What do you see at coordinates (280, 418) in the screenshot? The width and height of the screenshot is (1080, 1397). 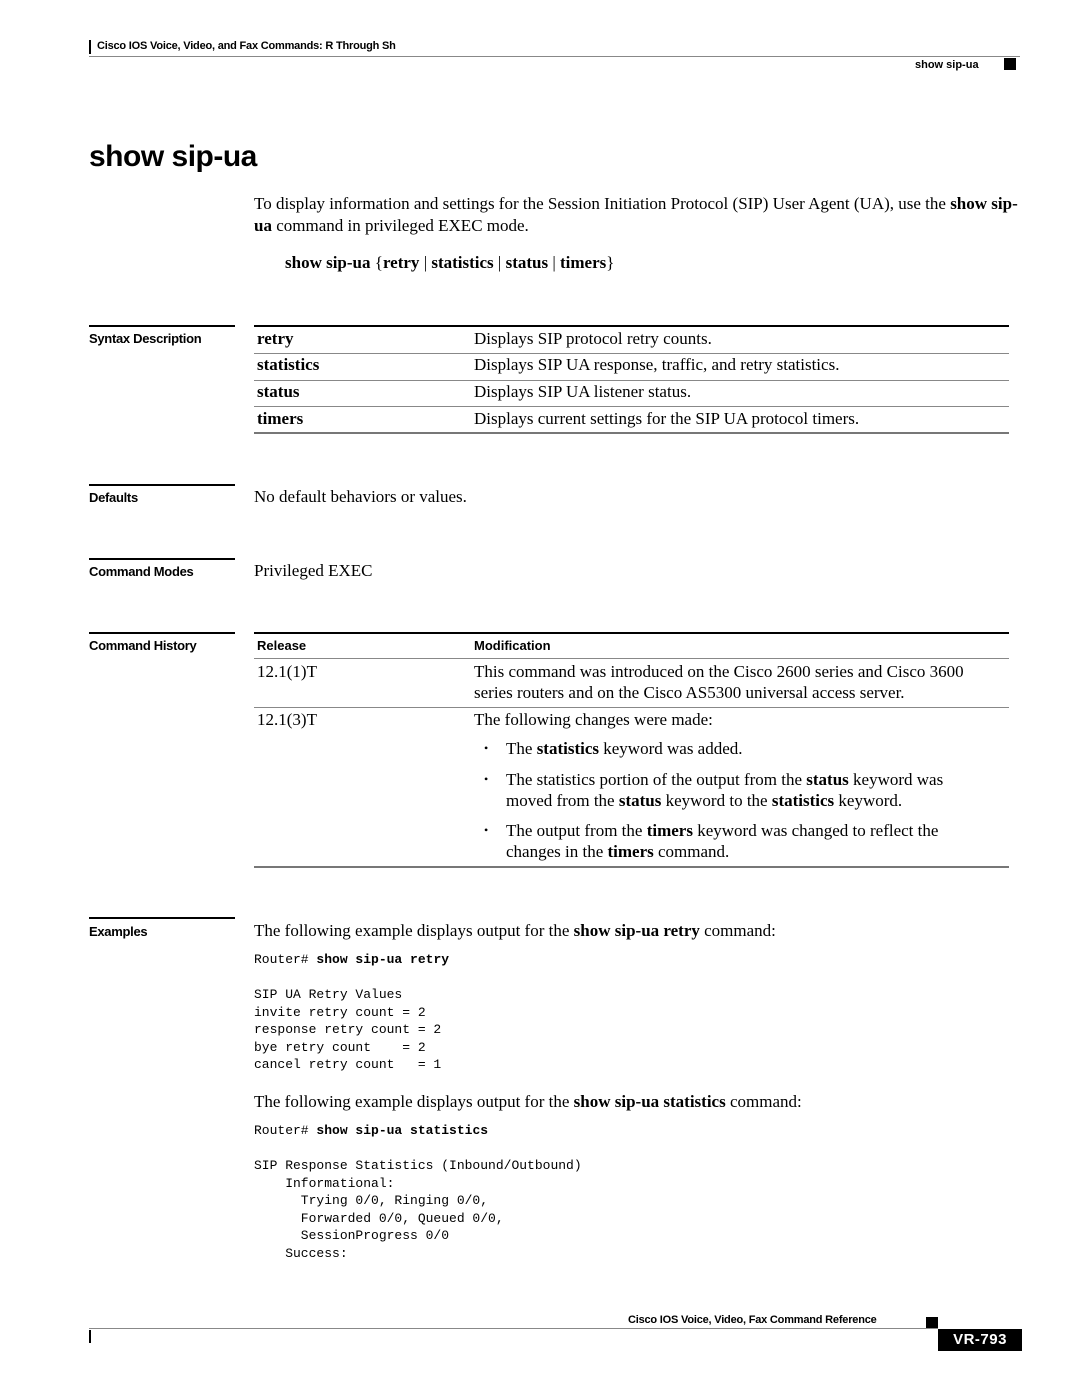 I see `table-row-keyword: timers` at bounding box center [280, 418].